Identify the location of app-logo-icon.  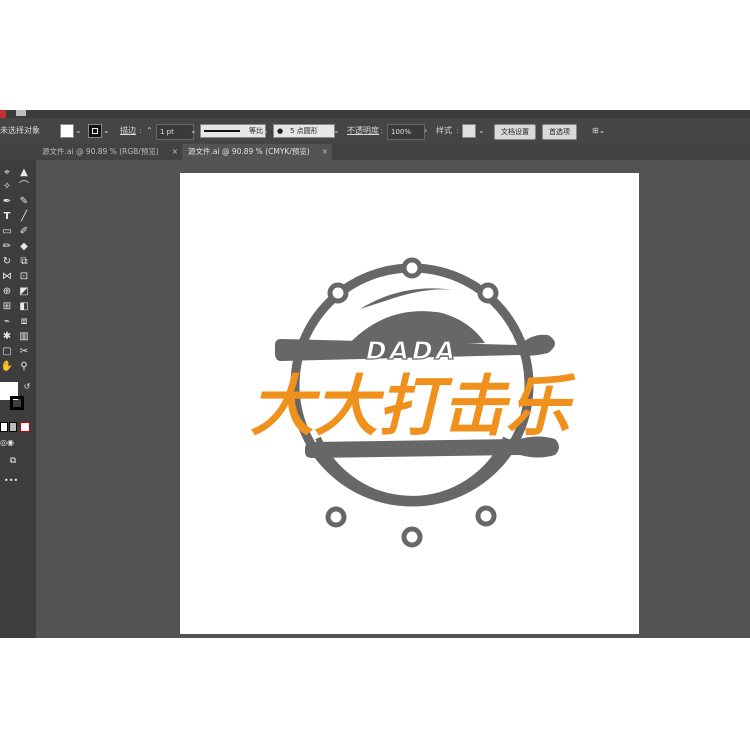
(3, 114).